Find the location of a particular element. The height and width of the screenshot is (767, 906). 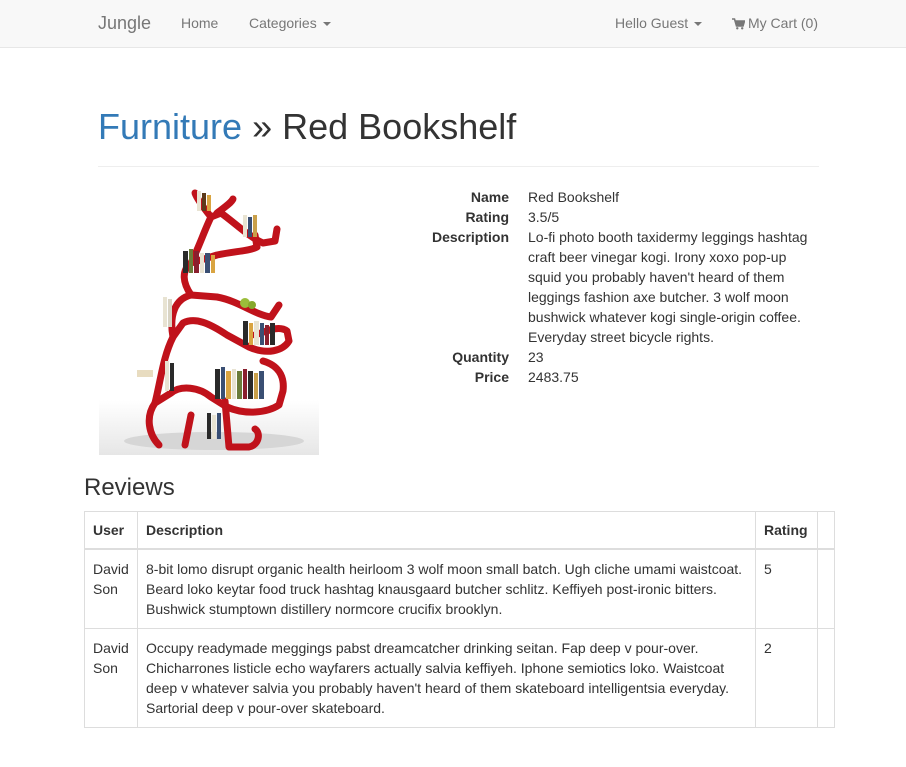

nav-categories-dropdown: Categories is located at coordinates (290, 23).